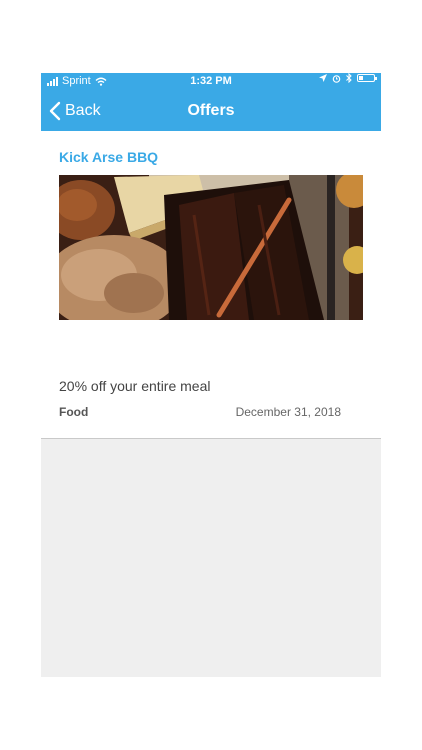  I want to click on location-icon, so click(323, 78).